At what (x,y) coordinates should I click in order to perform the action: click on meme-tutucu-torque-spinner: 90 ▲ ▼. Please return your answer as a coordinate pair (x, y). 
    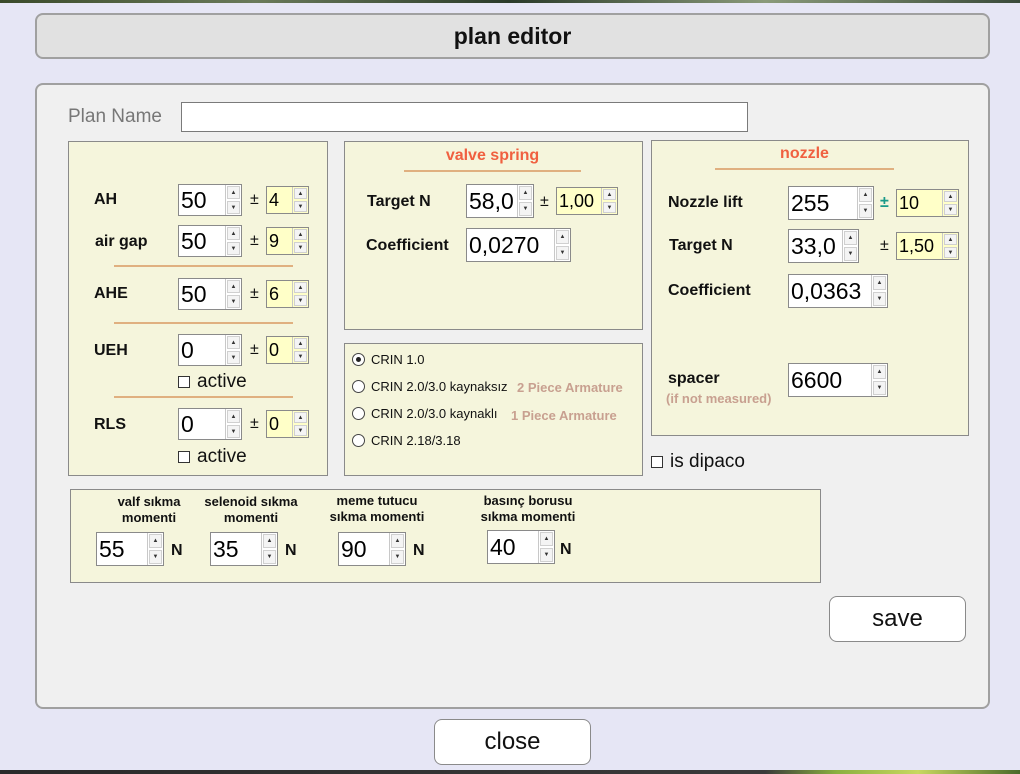
    Looking at the image, I should click on (372, 549).